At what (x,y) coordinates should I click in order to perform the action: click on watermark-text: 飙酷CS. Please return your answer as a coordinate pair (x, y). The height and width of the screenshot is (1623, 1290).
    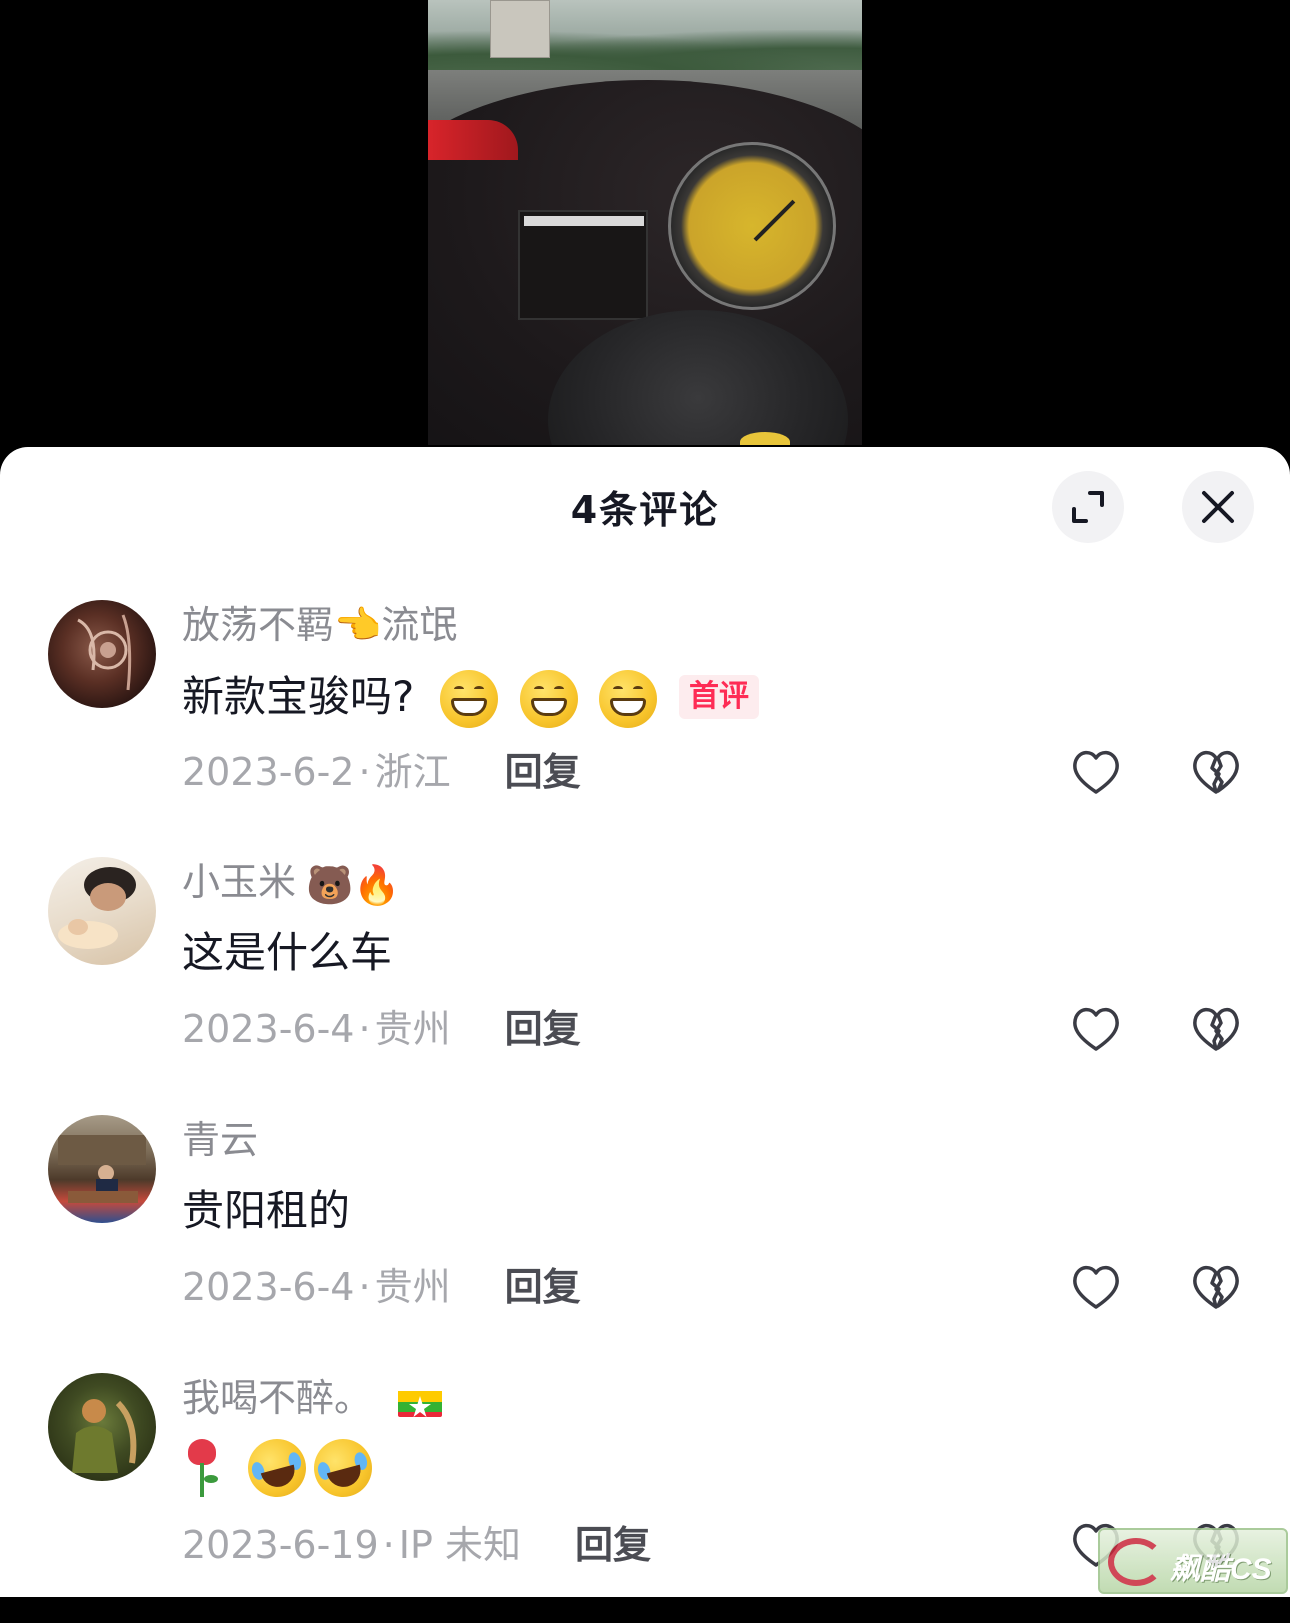
    Looking at the image, I should click on (1221, 1569).